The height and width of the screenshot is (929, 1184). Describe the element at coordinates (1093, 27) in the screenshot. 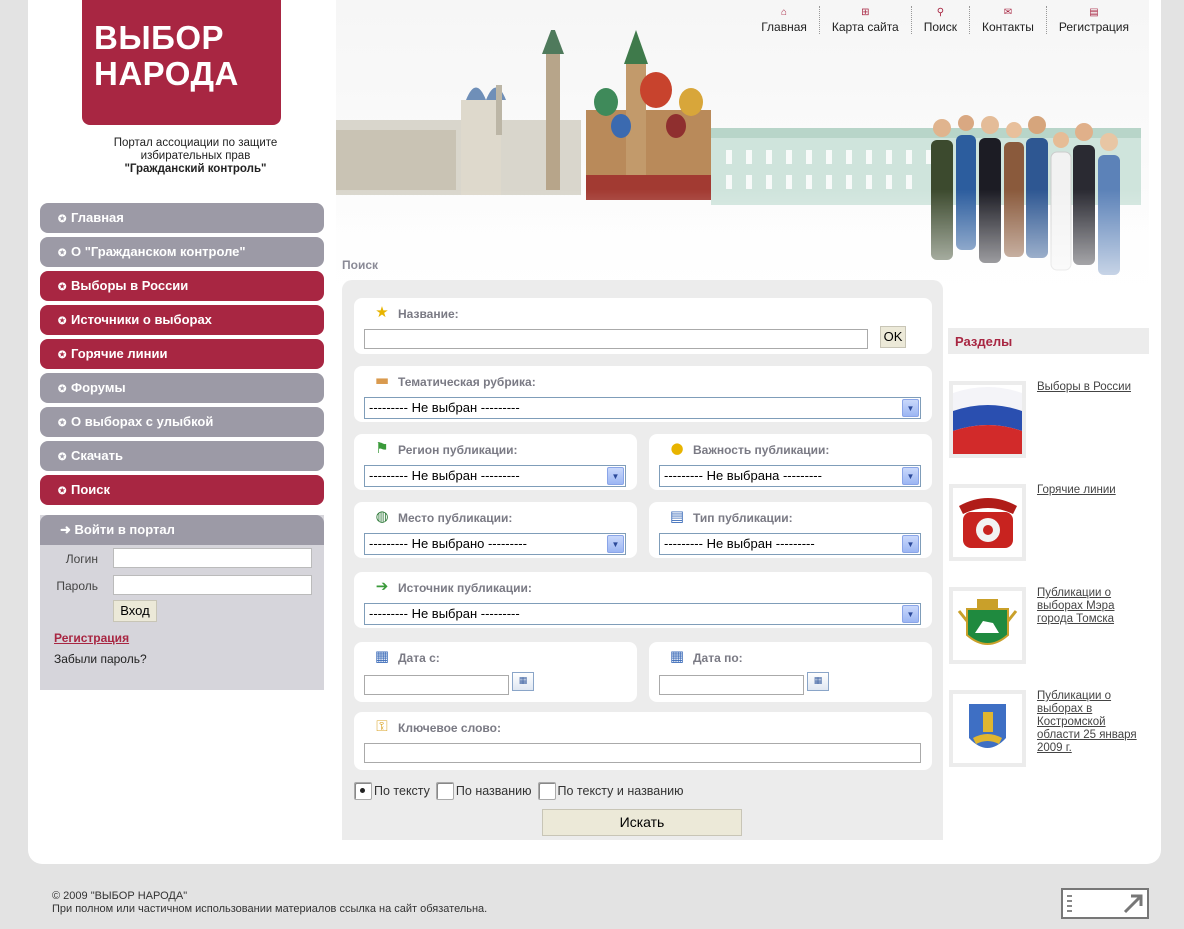

I see `topnav-label: Регистрация` at that location.